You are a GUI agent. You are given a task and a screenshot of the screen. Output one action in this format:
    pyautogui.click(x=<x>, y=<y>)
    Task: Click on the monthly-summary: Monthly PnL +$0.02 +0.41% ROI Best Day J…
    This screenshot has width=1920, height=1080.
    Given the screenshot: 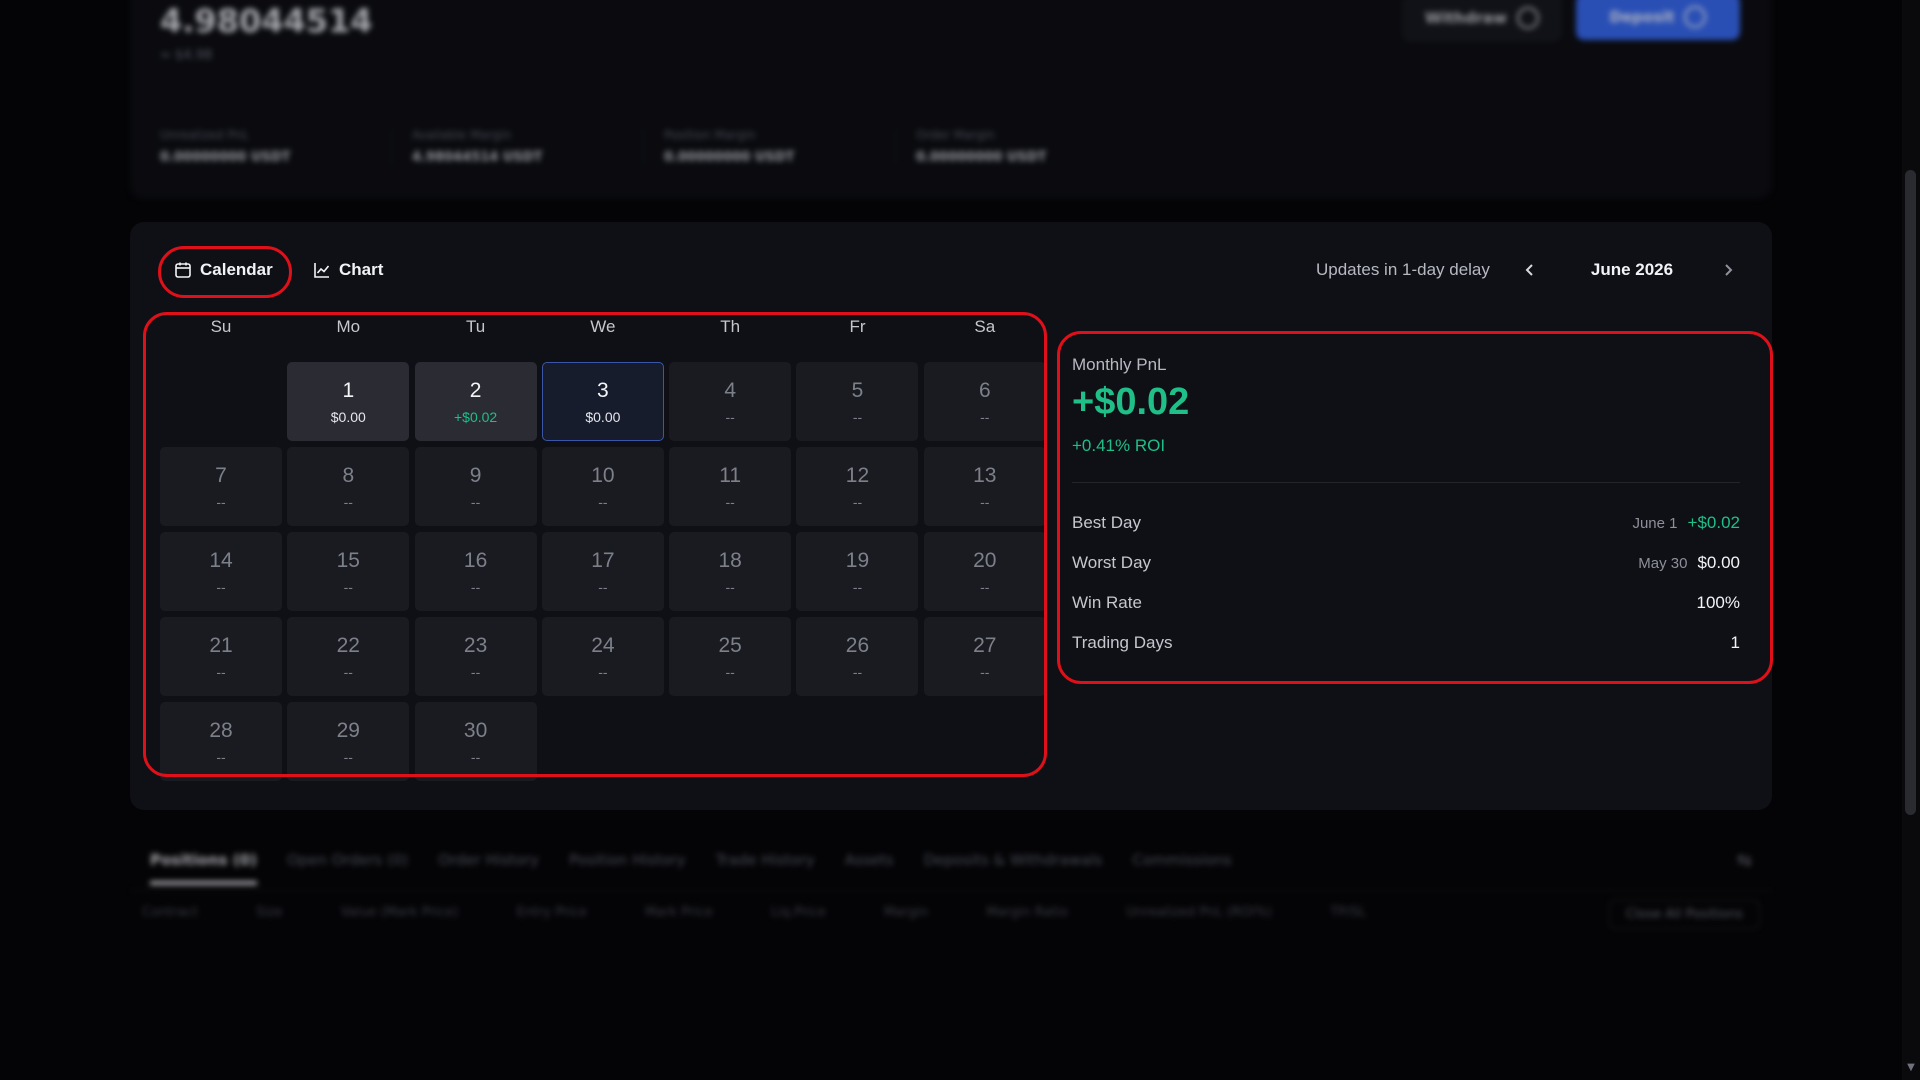 What is the action you would take?
    pyautogui.click(x=1406, y=509)
    